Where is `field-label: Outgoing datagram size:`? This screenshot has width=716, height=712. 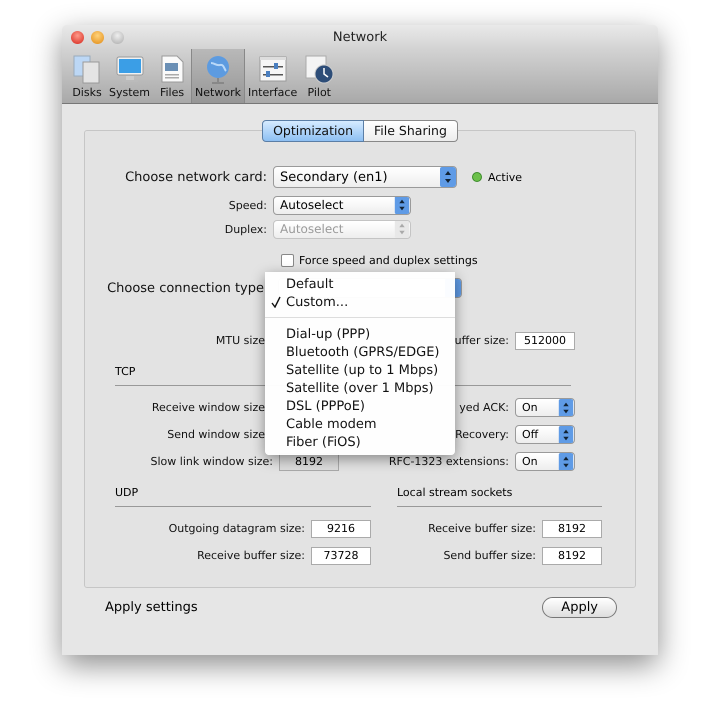
field-label: Outgoing datagram size: is located at coordinates (236, 528).